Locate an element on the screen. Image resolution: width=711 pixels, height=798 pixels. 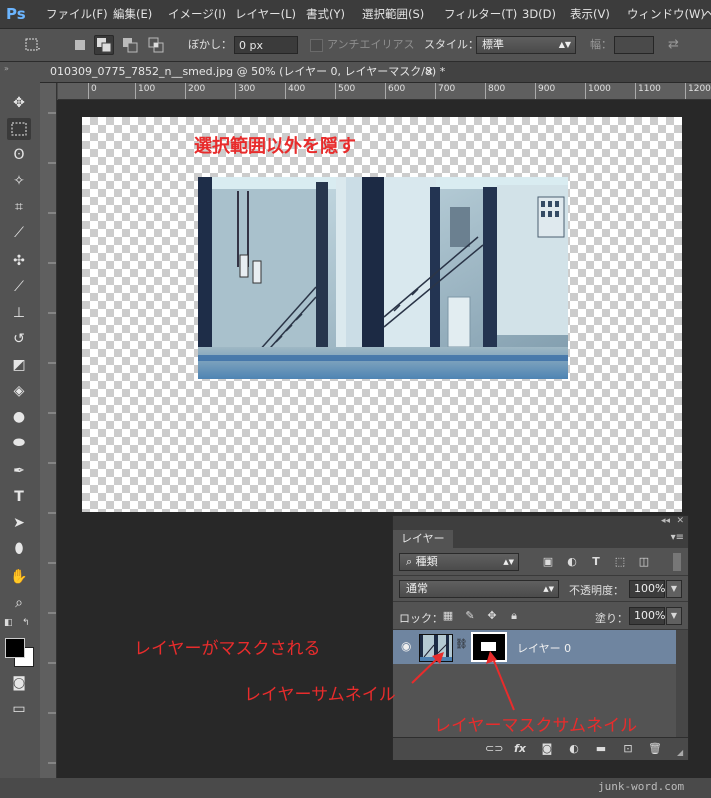
ruler-tick: 700 is located at coordinates (445, 91).